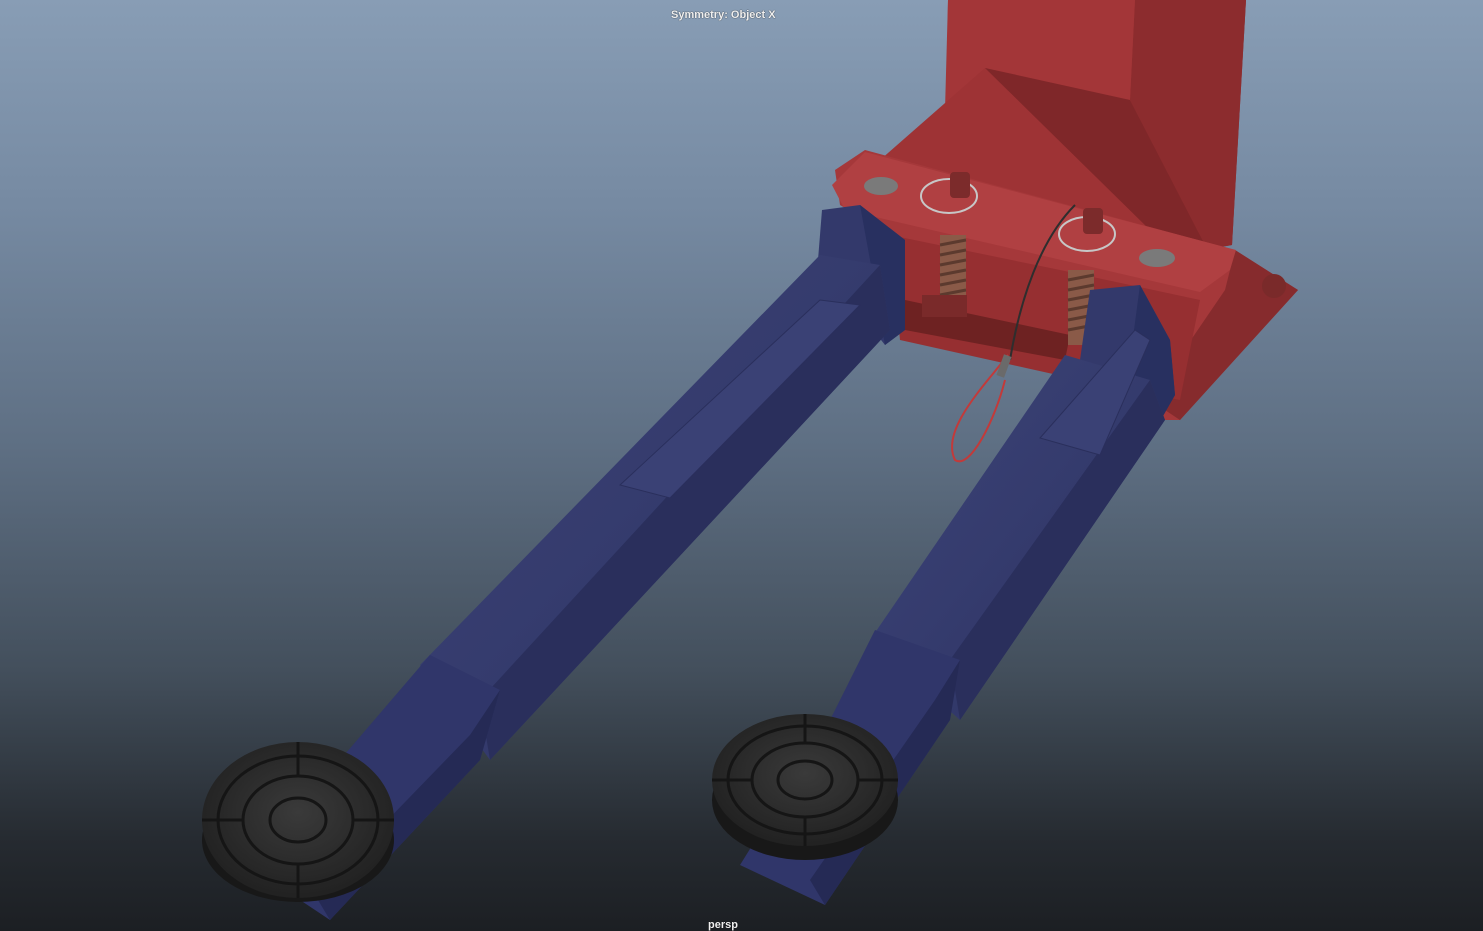  I want to click on rubber-pad-left, so click(298, 822).